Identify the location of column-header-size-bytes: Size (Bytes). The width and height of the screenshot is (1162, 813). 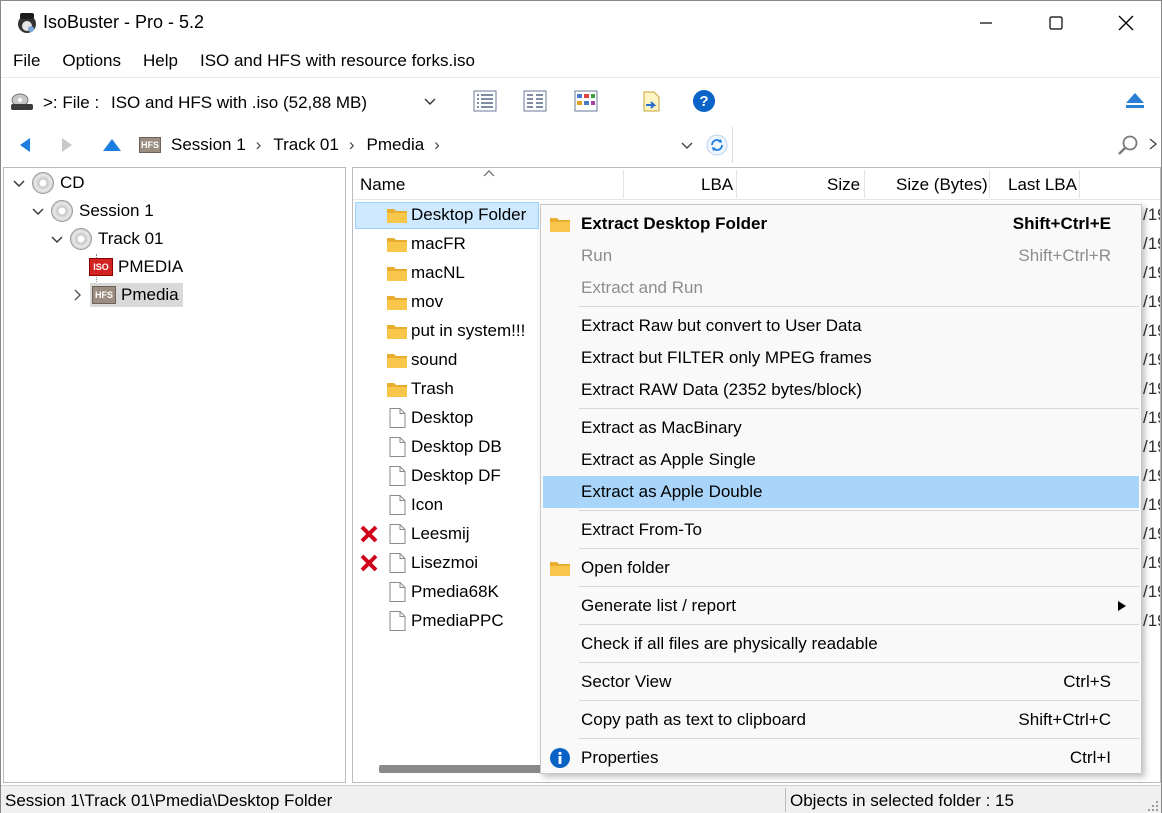
(942, 185).